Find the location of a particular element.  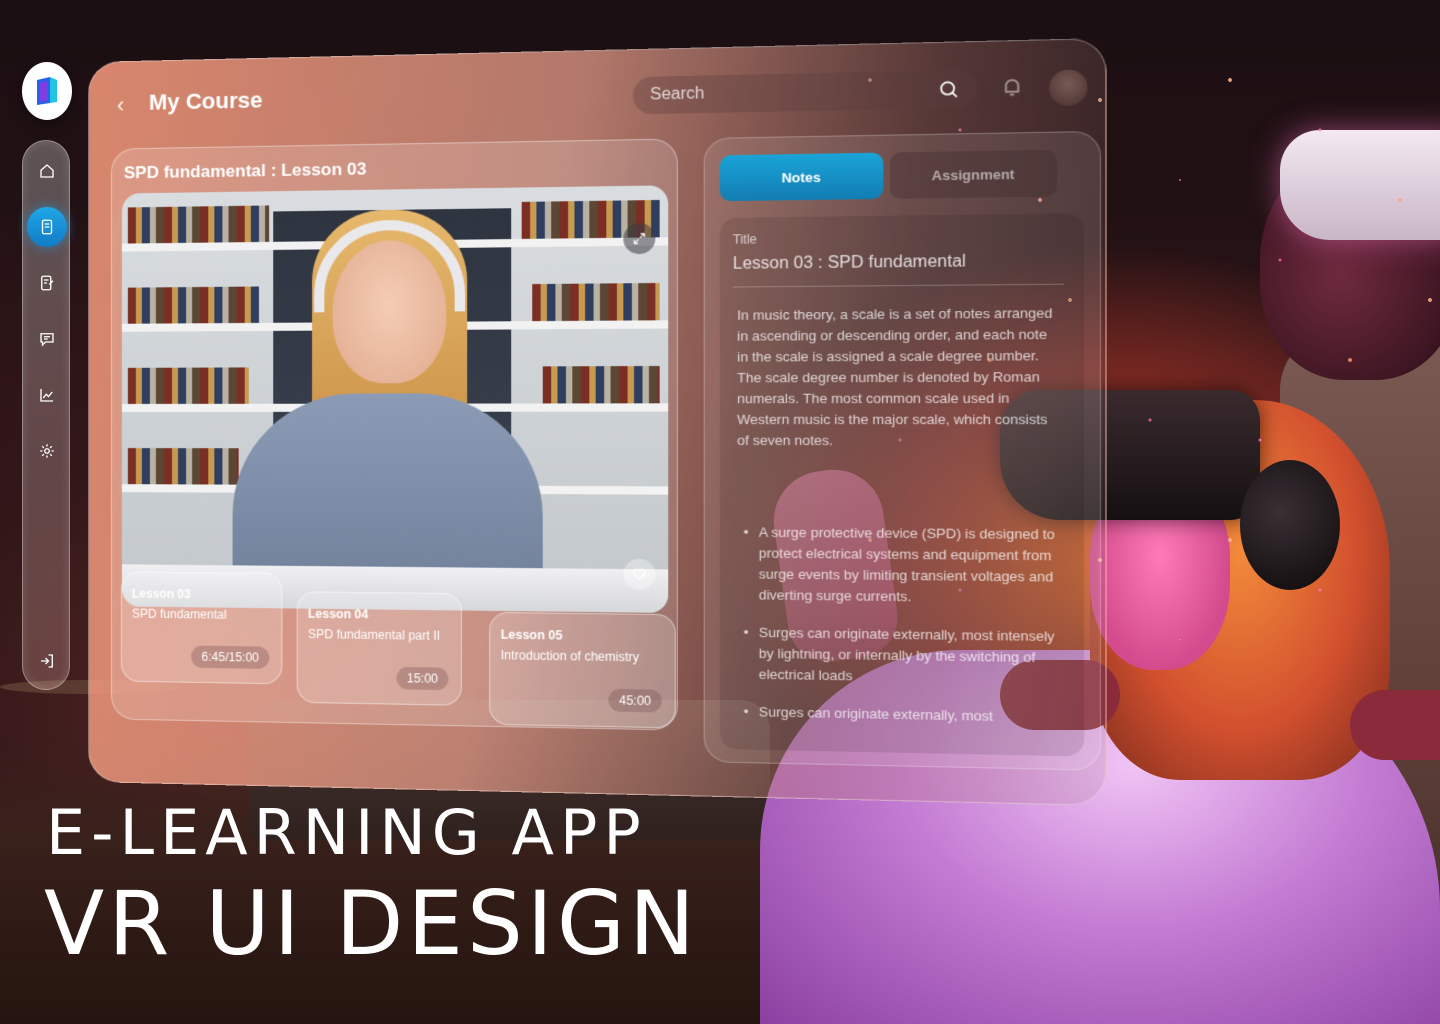

man-hand-right is located at coordinates (1395, 725).